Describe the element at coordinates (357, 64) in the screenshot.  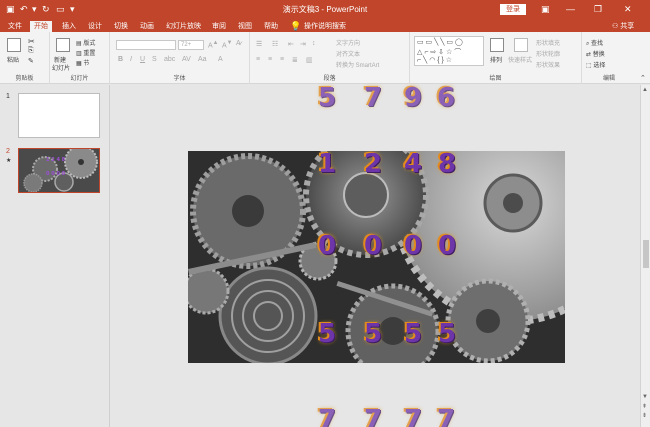
I see `smartart-button: 转换为 SmartArt` at that location.